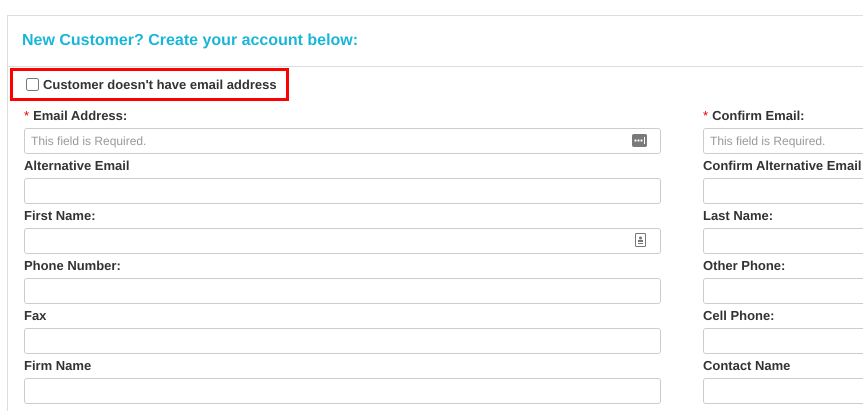 Image resolution: width=863 pixels, height=411 pixels. What do you see at coordinates (73, 266) in the screenshot?
I see `field-label: Phone Number:` at bounding box center [73, 266].